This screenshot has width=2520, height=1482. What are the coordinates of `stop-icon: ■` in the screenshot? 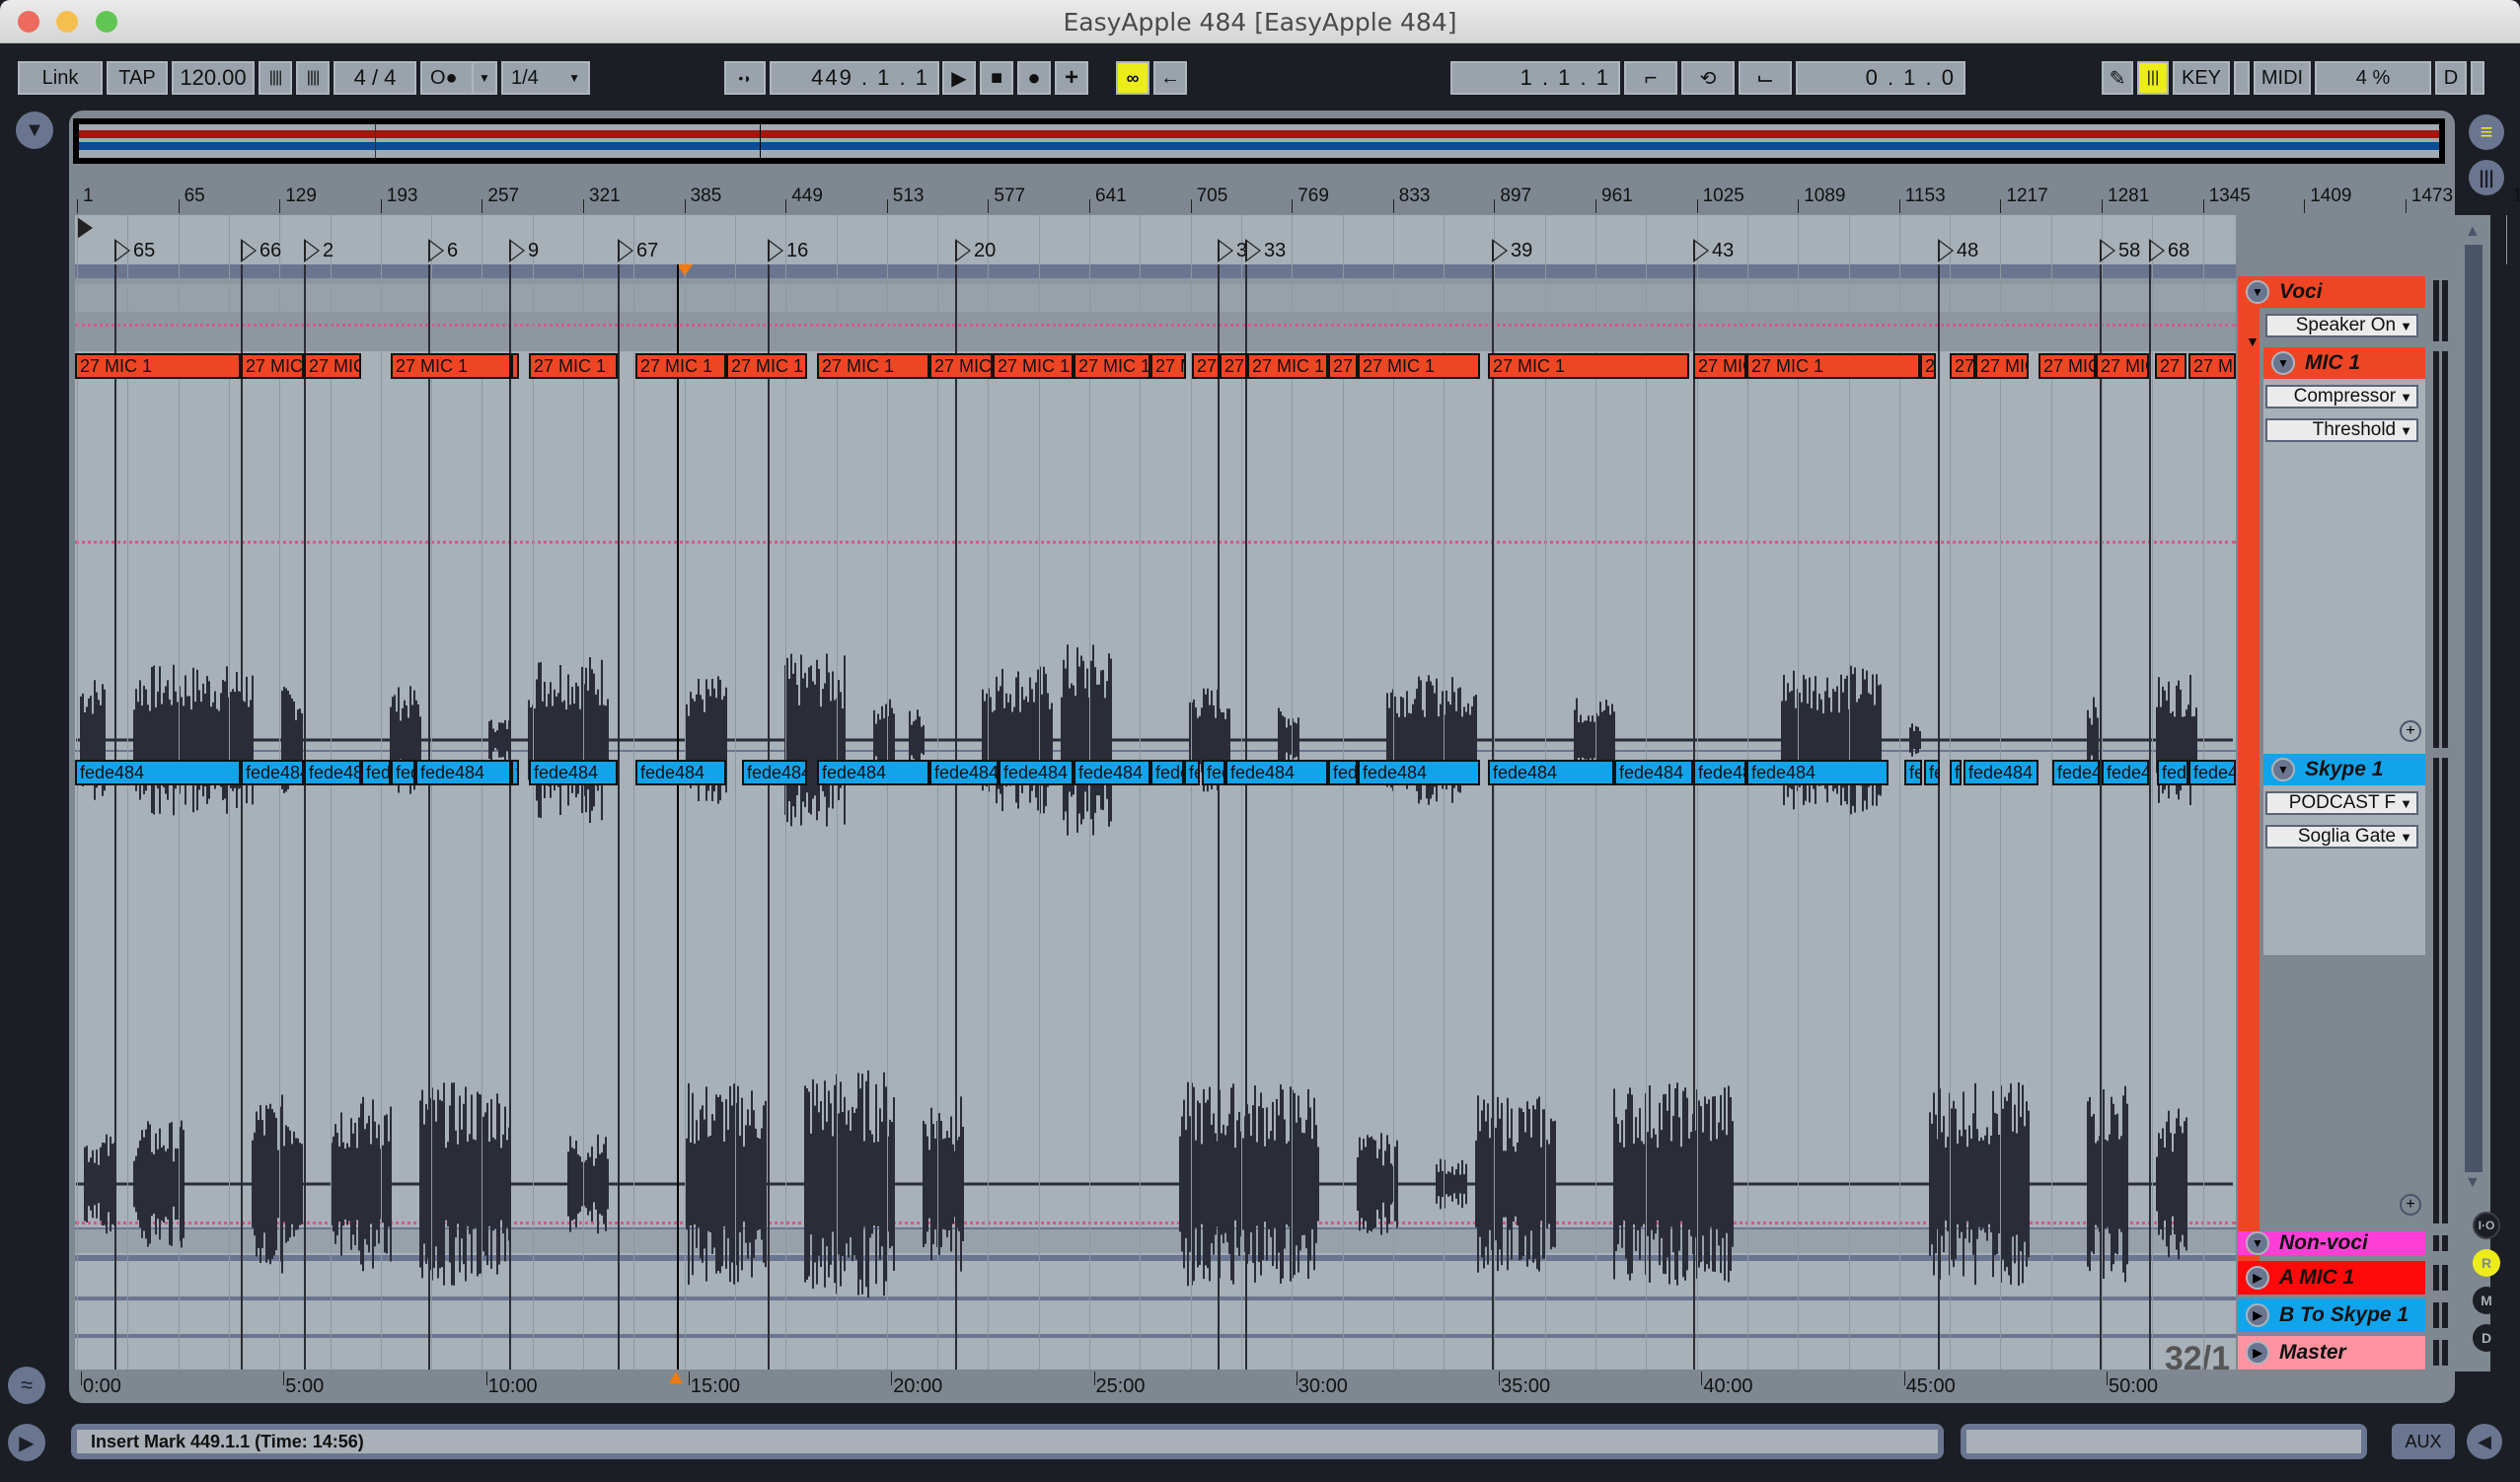 It's located at (996, 78).